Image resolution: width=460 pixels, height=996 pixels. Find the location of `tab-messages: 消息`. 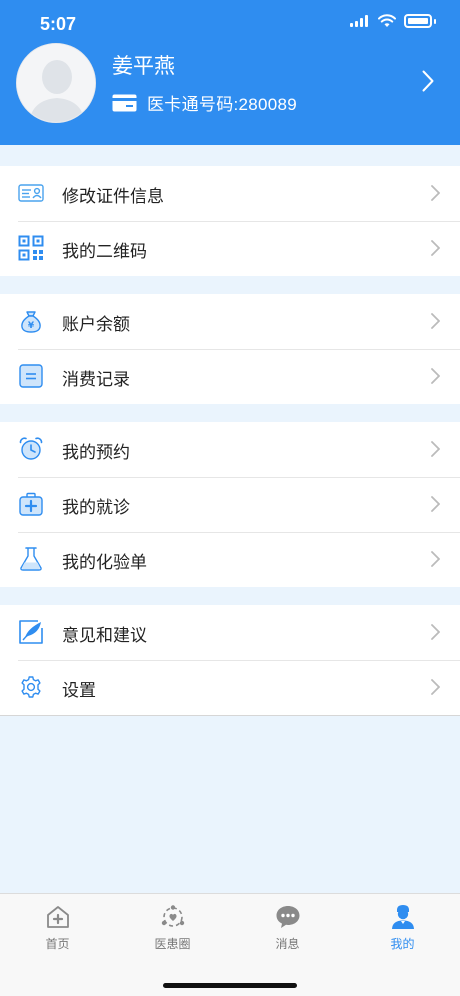

tab-messages: 消息 is located at coordinates (287, 928).